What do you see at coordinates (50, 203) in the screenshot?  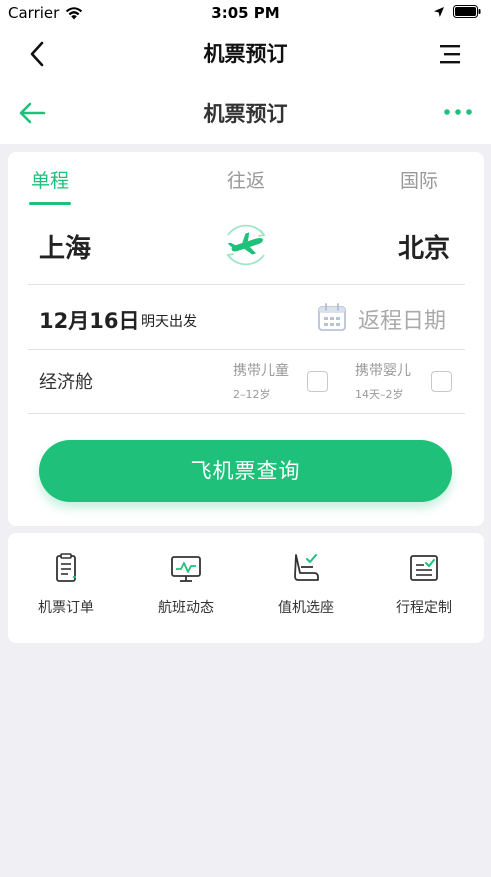 I see `active-tab-indicator` at bounding box center [50, 203].